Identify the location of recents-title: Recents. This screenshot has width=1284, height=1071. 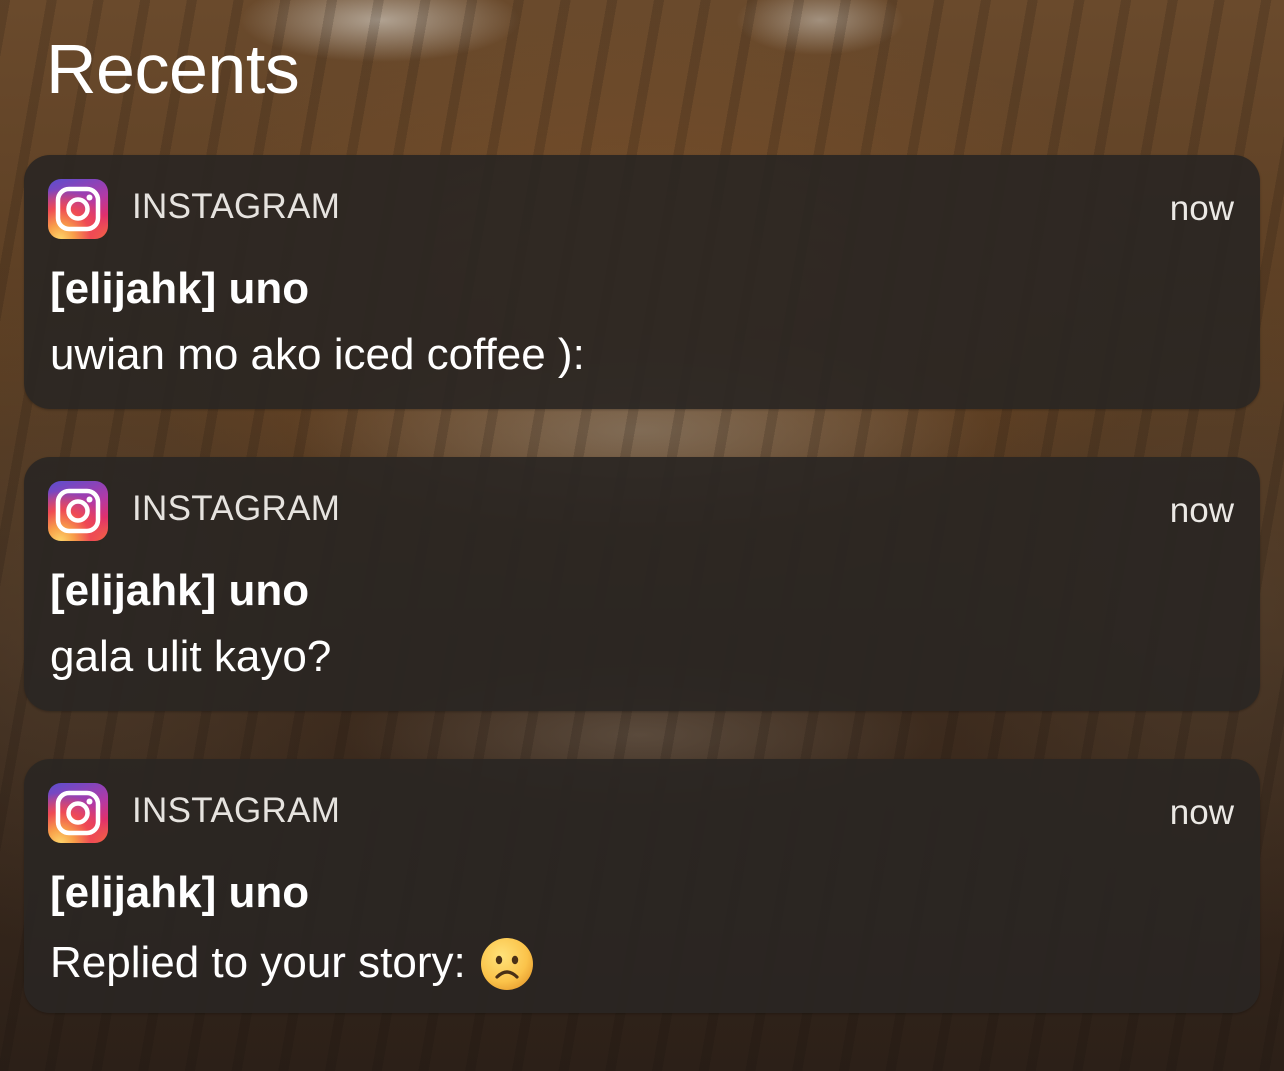
(173, 69).